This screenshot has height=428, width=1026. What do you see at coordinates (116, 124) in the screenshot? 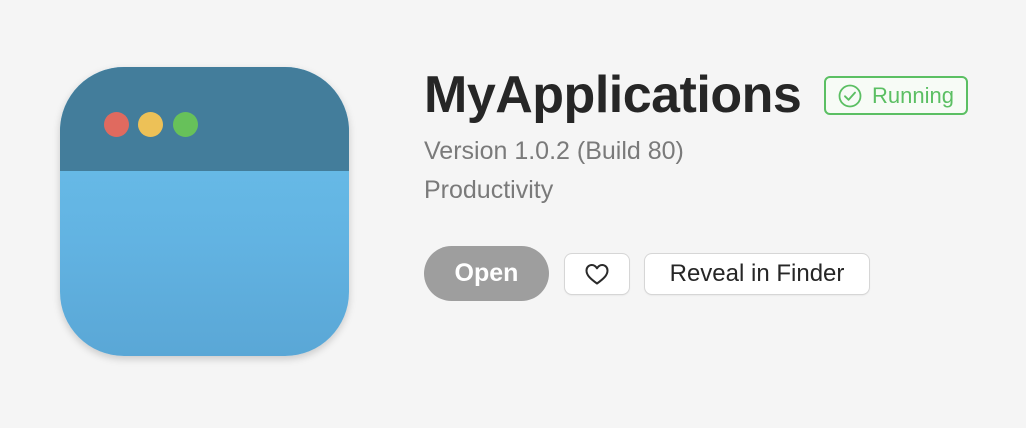
I see `red-dot-icon` at bounding box center [116, 124].